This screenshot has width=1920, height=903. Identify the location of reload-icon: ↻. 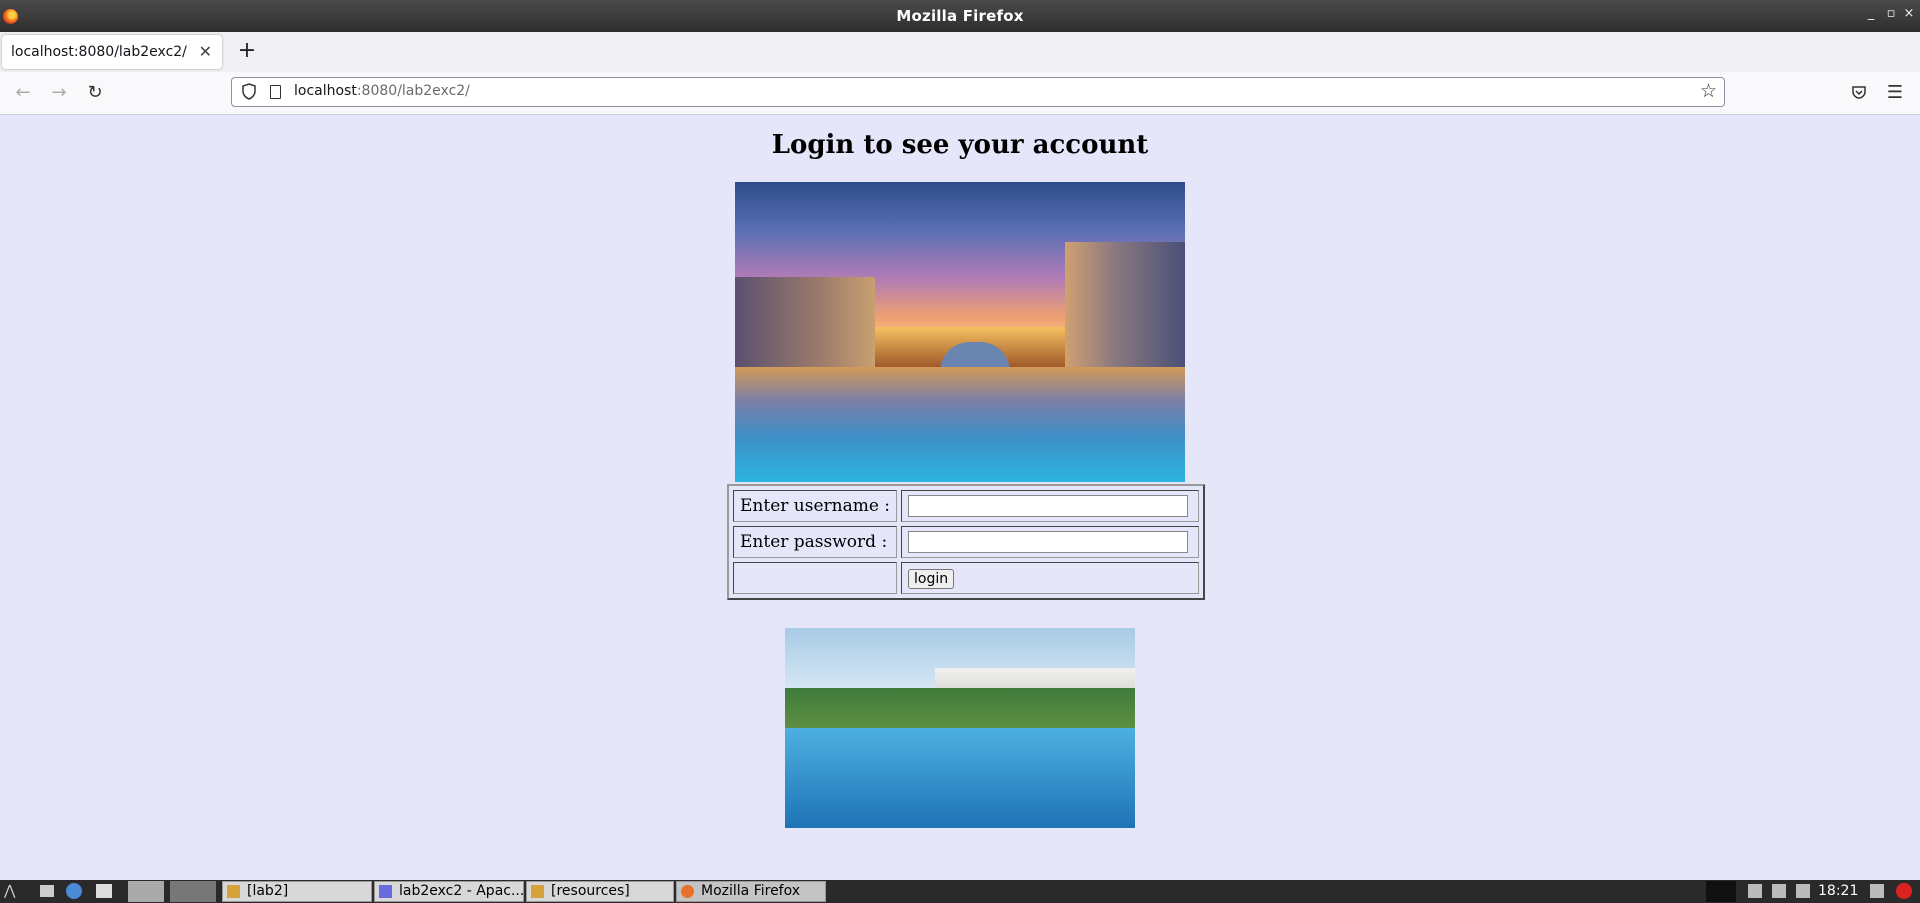
(95, 93).